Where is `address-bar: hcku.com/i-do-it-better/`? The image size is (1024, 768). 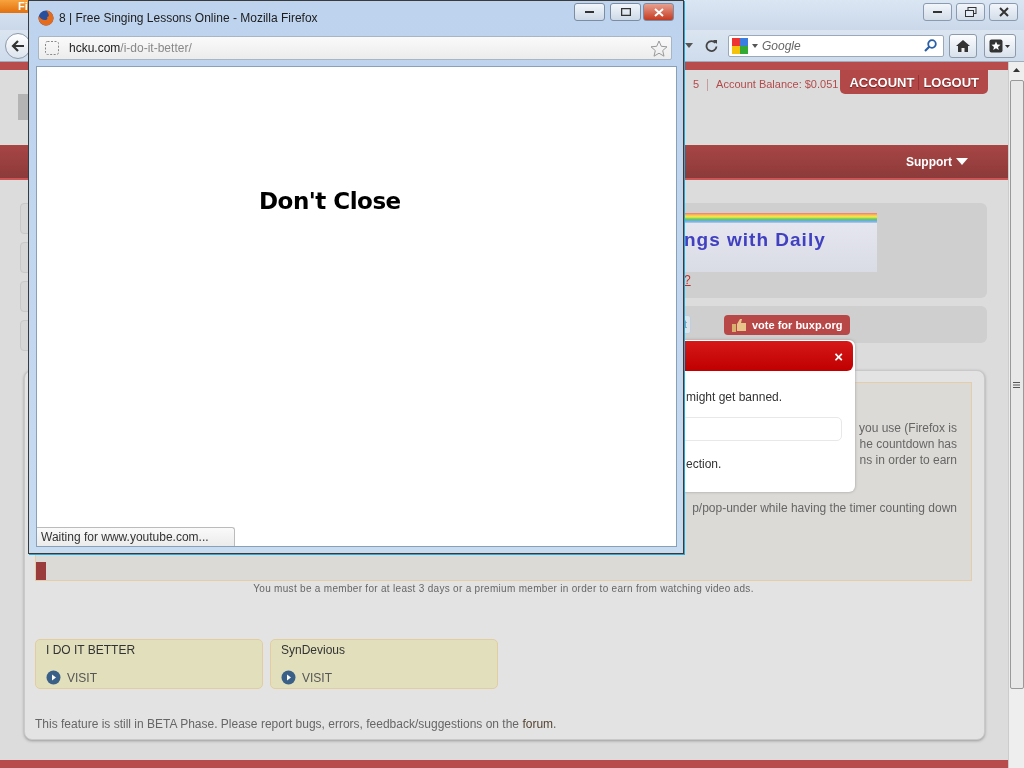 address-bar: hcku.com/i-do-it-better/ is located at coordinates (355, 48).